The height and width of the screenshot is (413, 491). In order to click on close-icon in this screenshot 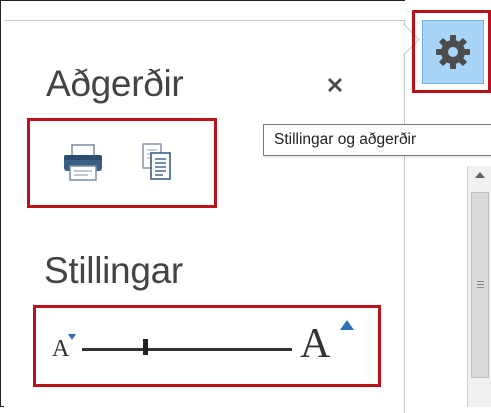, I will do `click(335, 85)`.